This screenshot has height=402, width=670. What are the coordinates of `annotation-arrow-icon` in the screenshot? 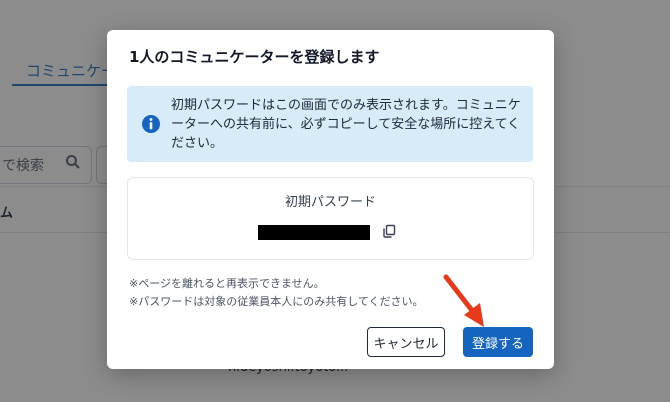 It's located at (463, 300).